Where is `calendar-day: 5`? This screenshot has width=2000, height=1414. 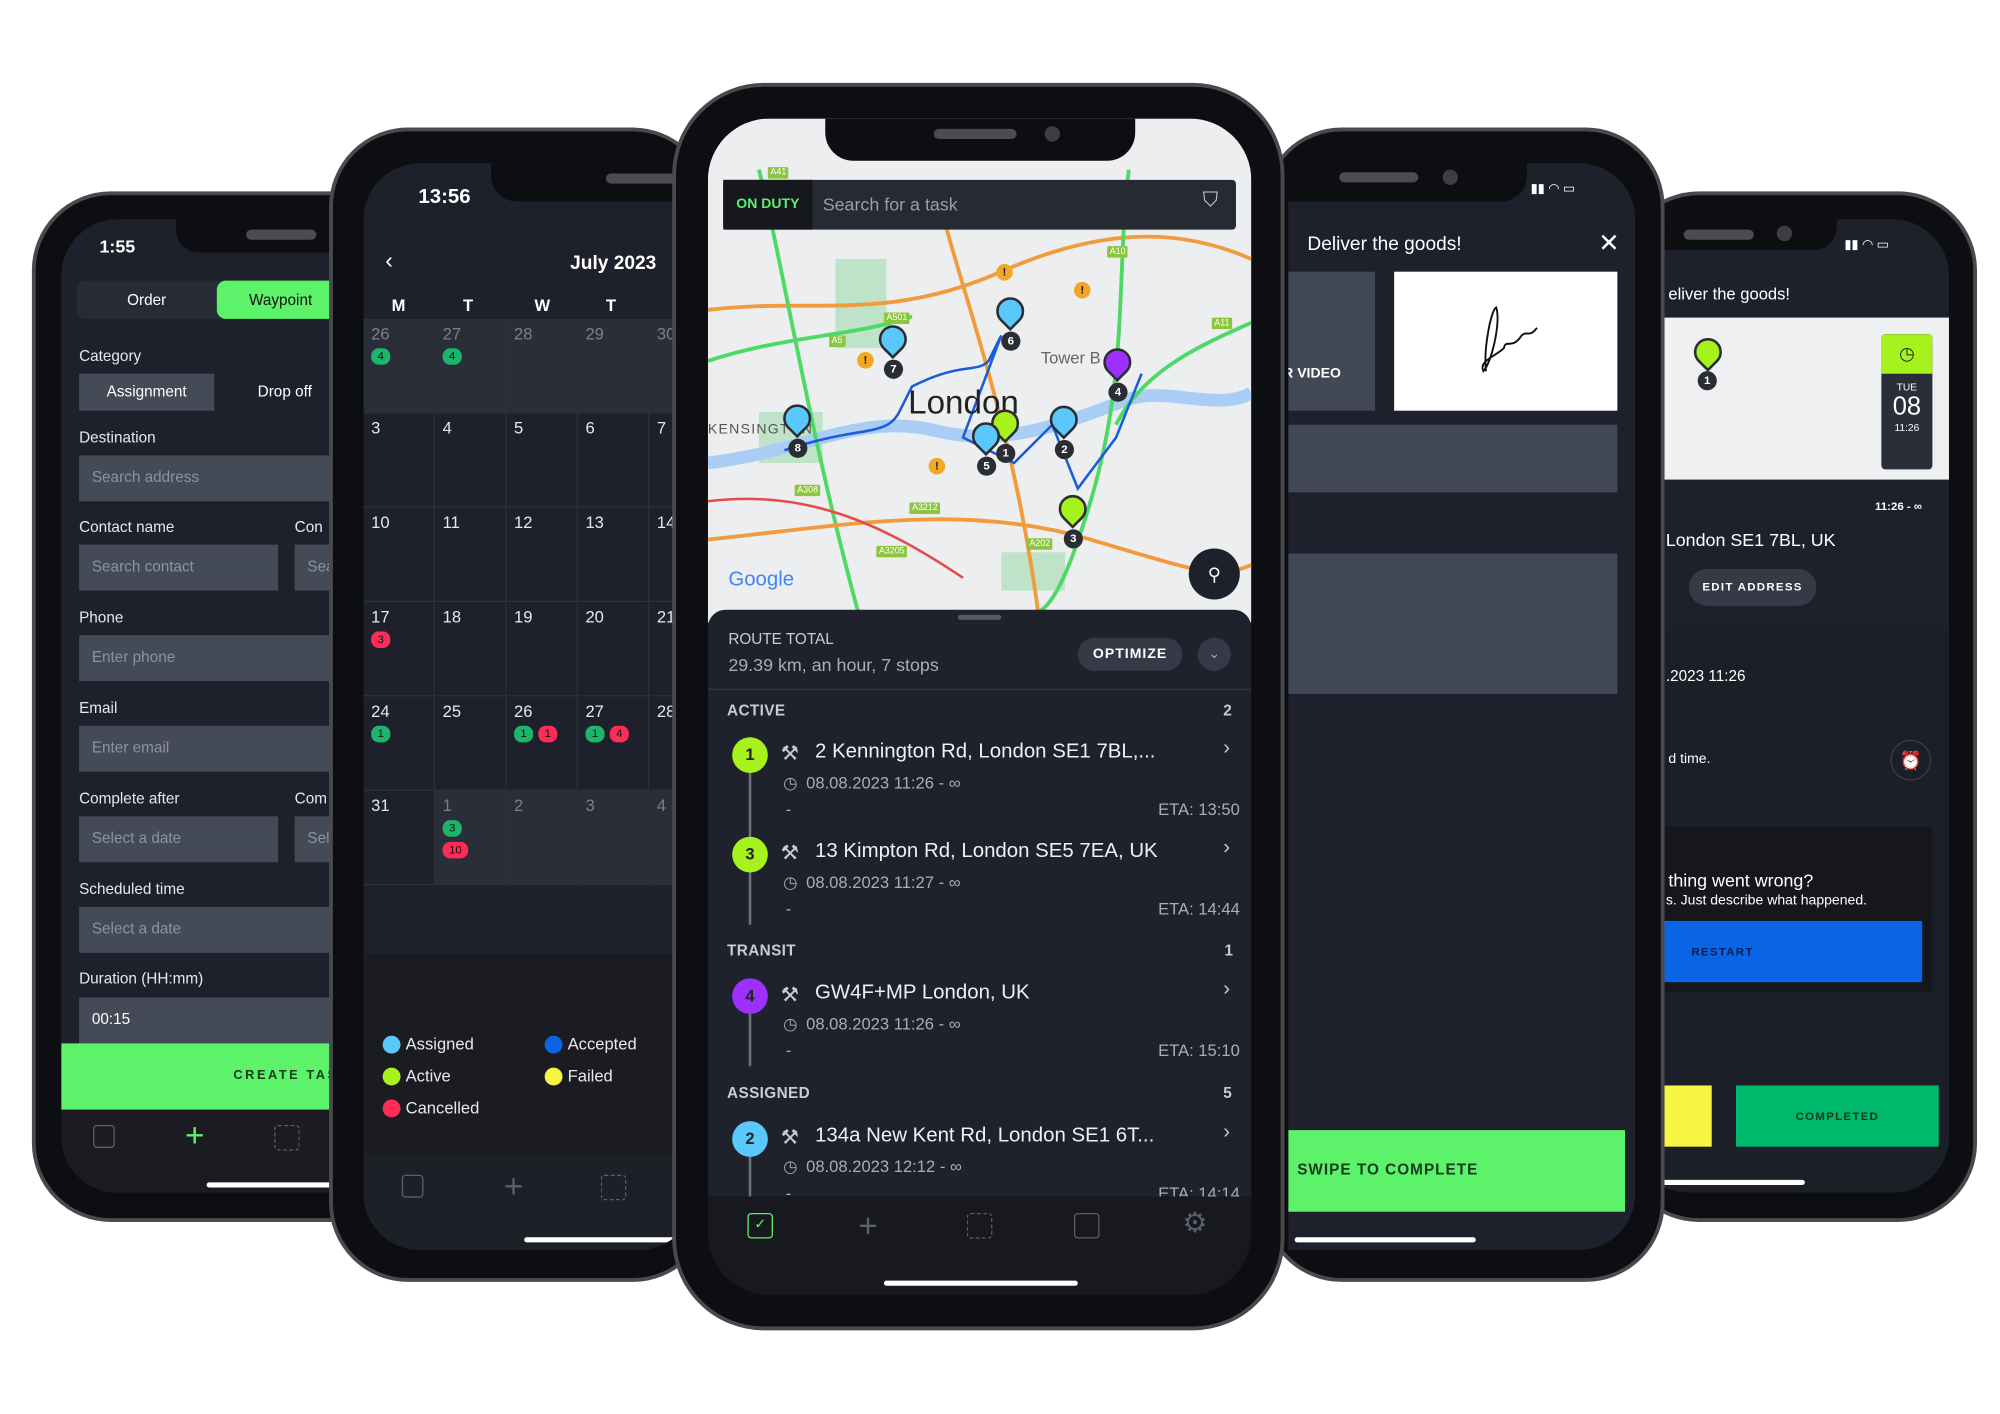
calendar-day: 5 is located at coordinates (542, 460).